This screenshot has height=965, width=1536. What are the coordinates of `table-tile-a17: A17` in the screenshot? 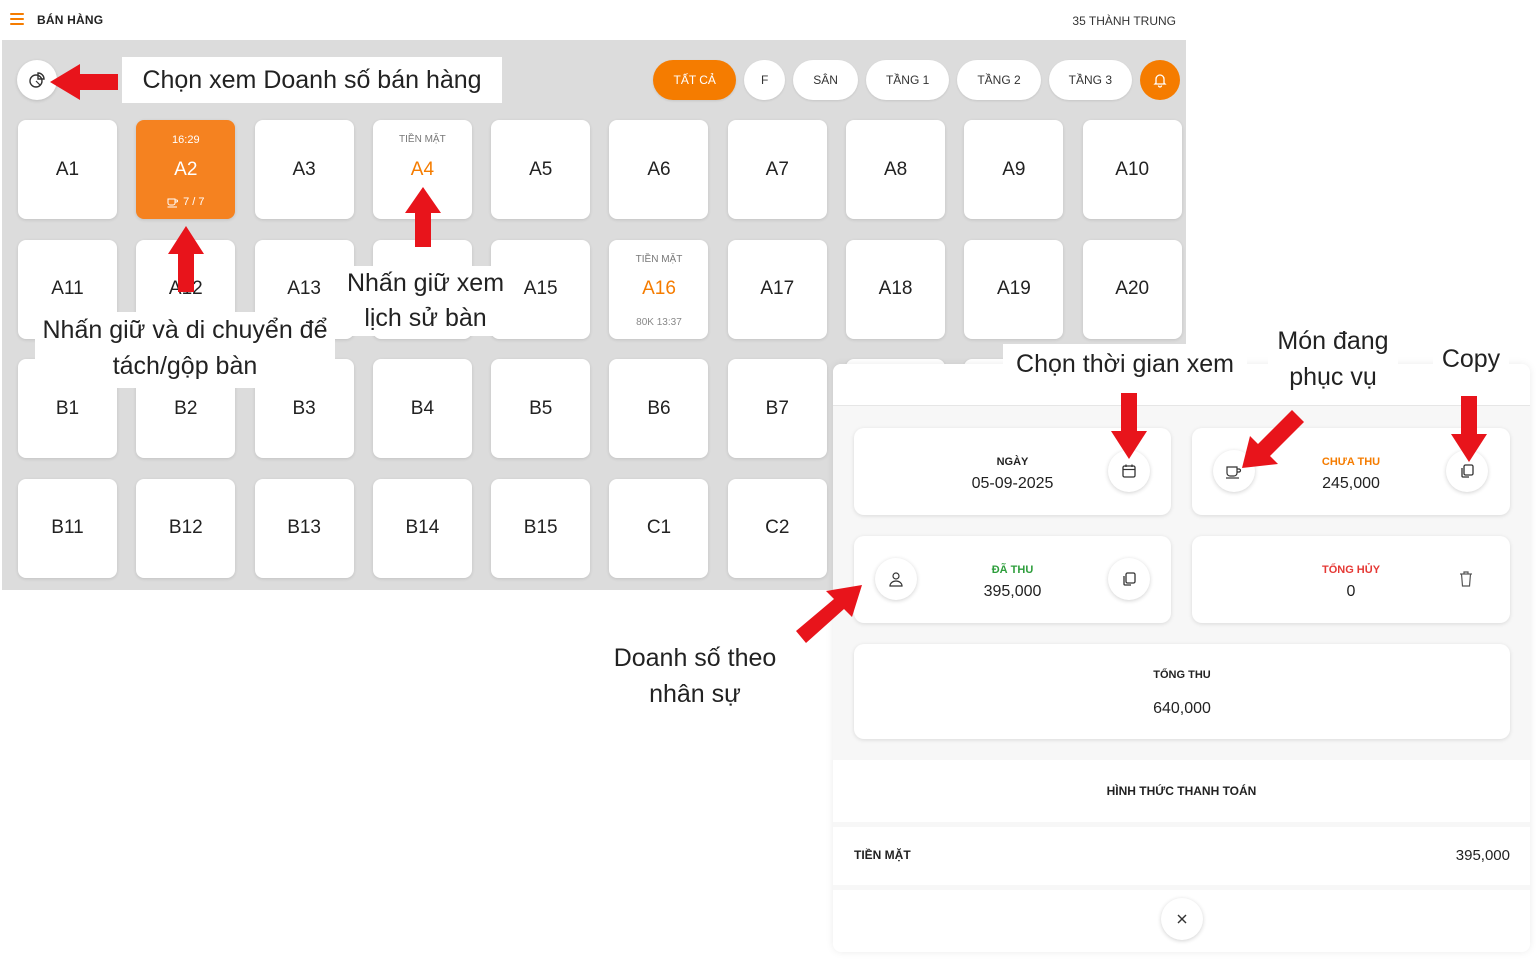 It's located at (777, 289).